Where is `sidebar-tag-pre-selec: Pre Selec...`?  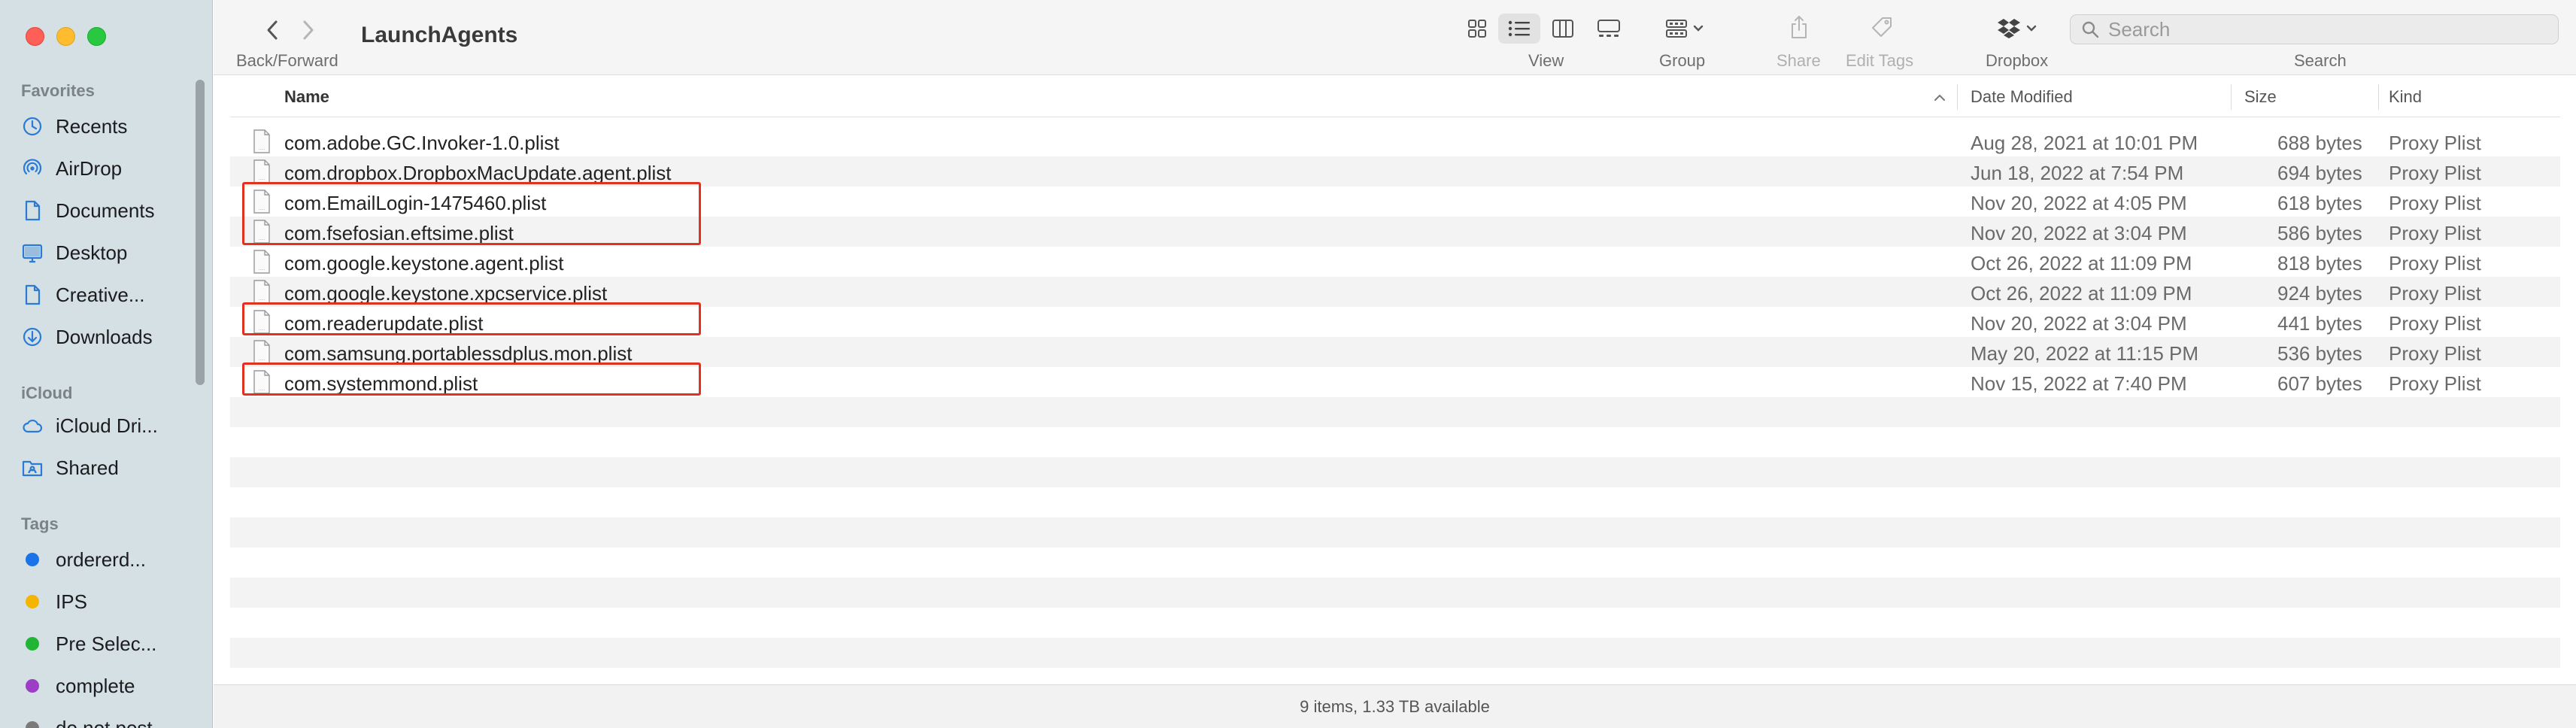
sidebar-tag-pre-selec: Pre Selec... is located at coordinates (111, 643).